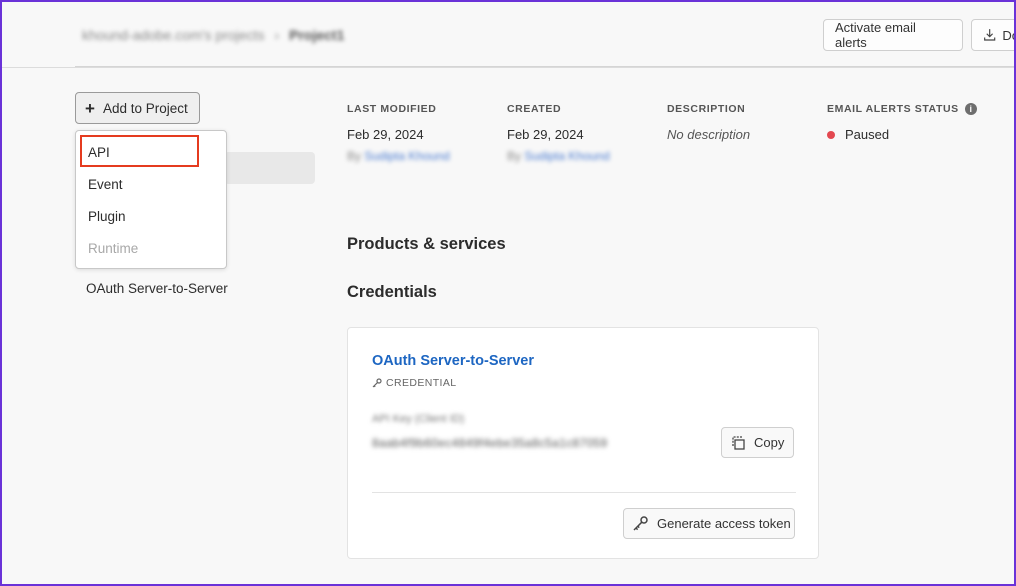 This screenshot has width=1016, height=586. I want to click on copy-icon, so click(738, 442).